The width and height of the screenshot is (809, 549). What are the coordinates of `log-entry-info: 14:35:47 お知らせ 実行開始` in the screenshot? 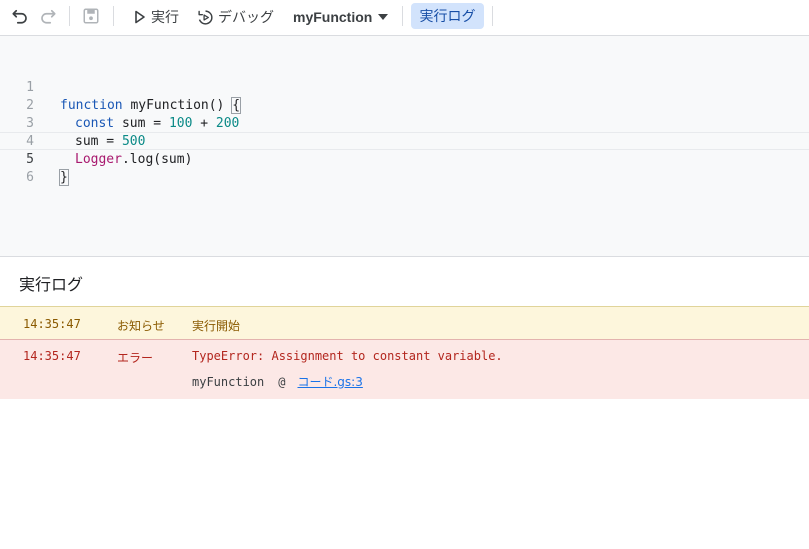 It's located at (404, 322).